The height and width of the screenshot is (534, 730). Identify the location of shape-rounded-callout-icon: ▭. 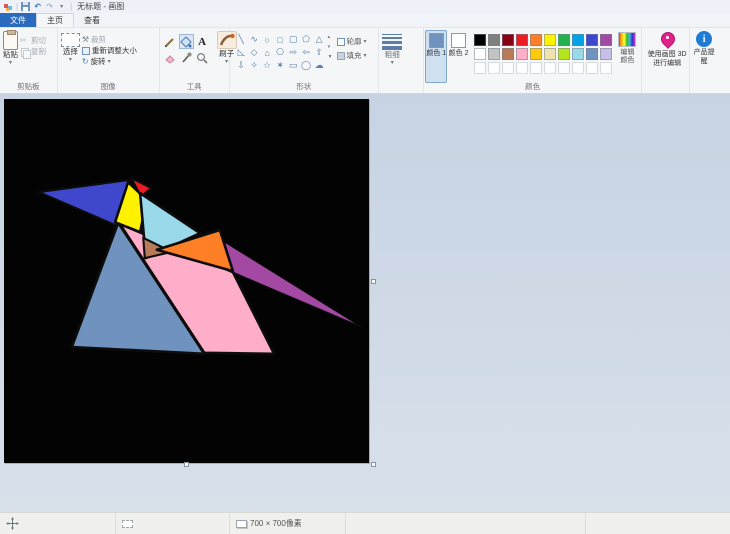
(293, 65).